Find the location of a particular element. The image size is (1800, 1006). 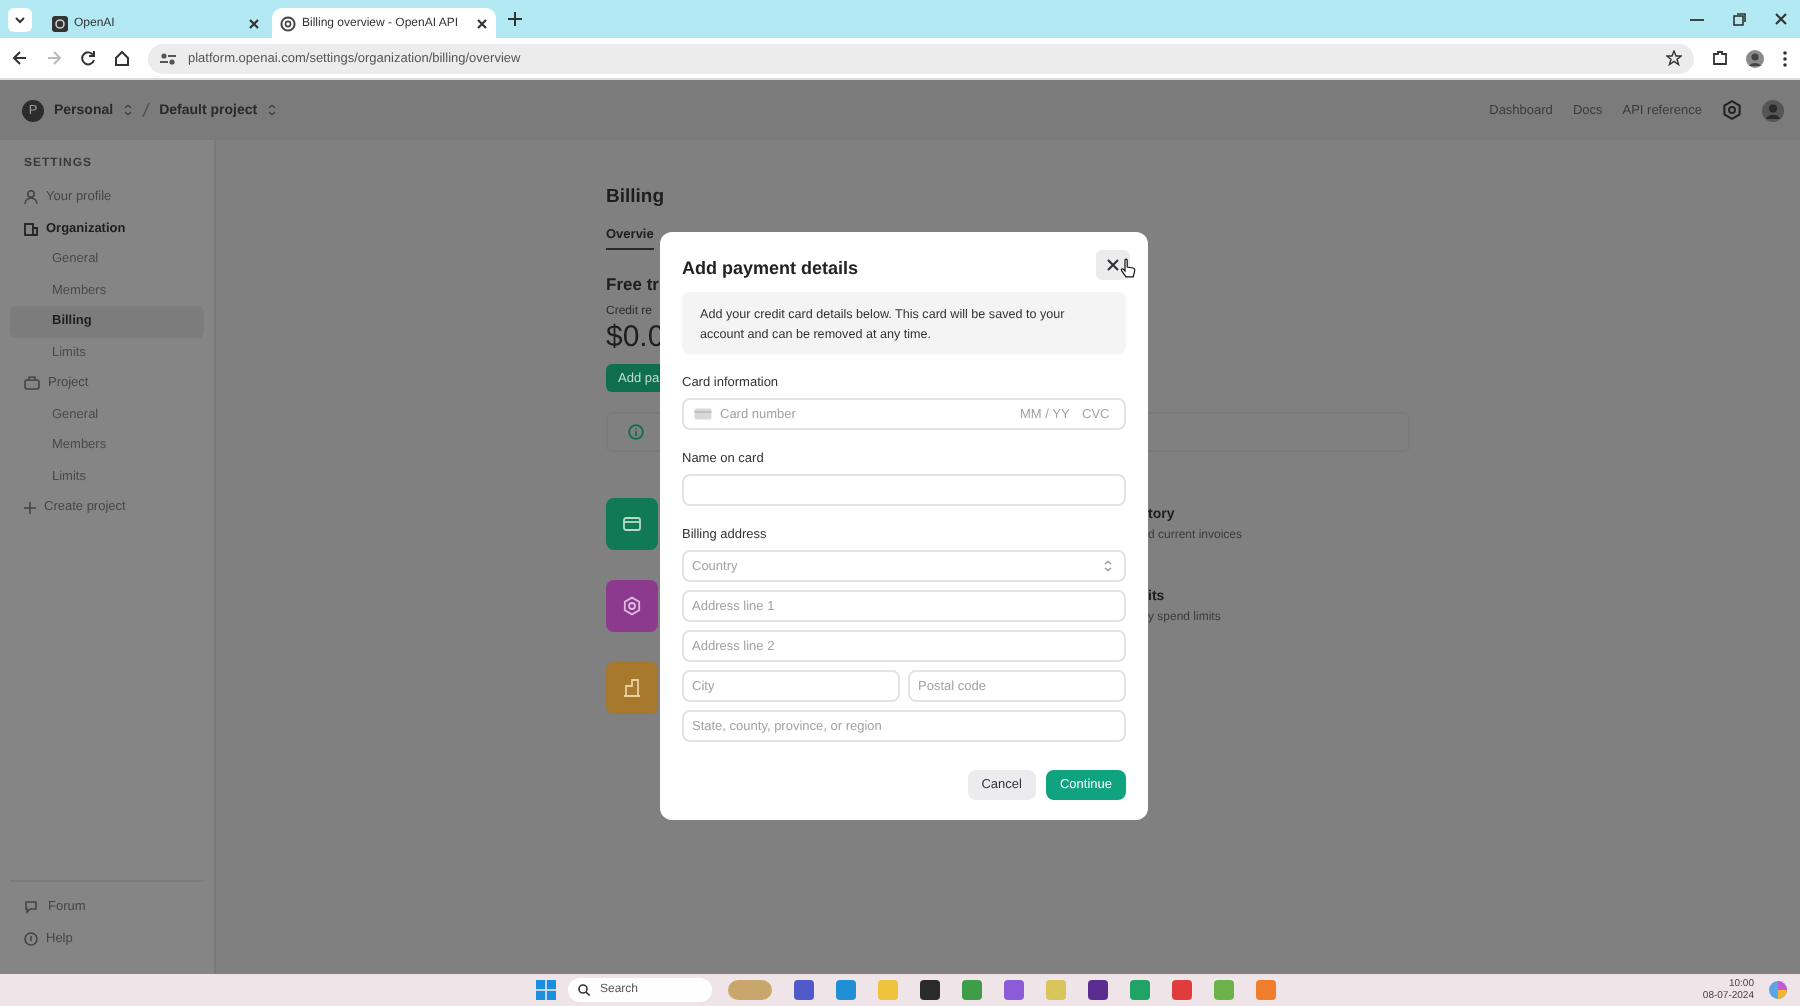

home-icon is located at coordinates (122, 58).